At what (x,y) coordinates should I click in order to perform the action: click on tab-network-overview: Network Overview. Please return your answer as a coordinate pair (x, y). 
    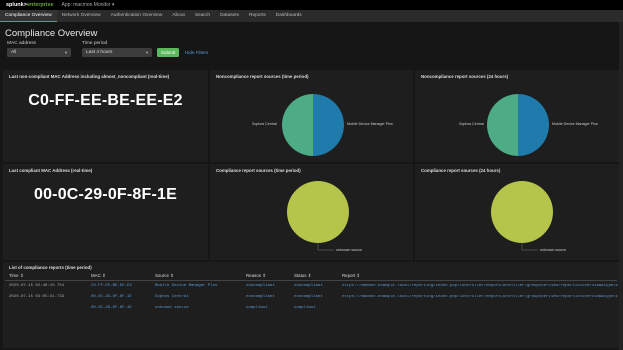
    Looking at the image, I should click on (81, 16).